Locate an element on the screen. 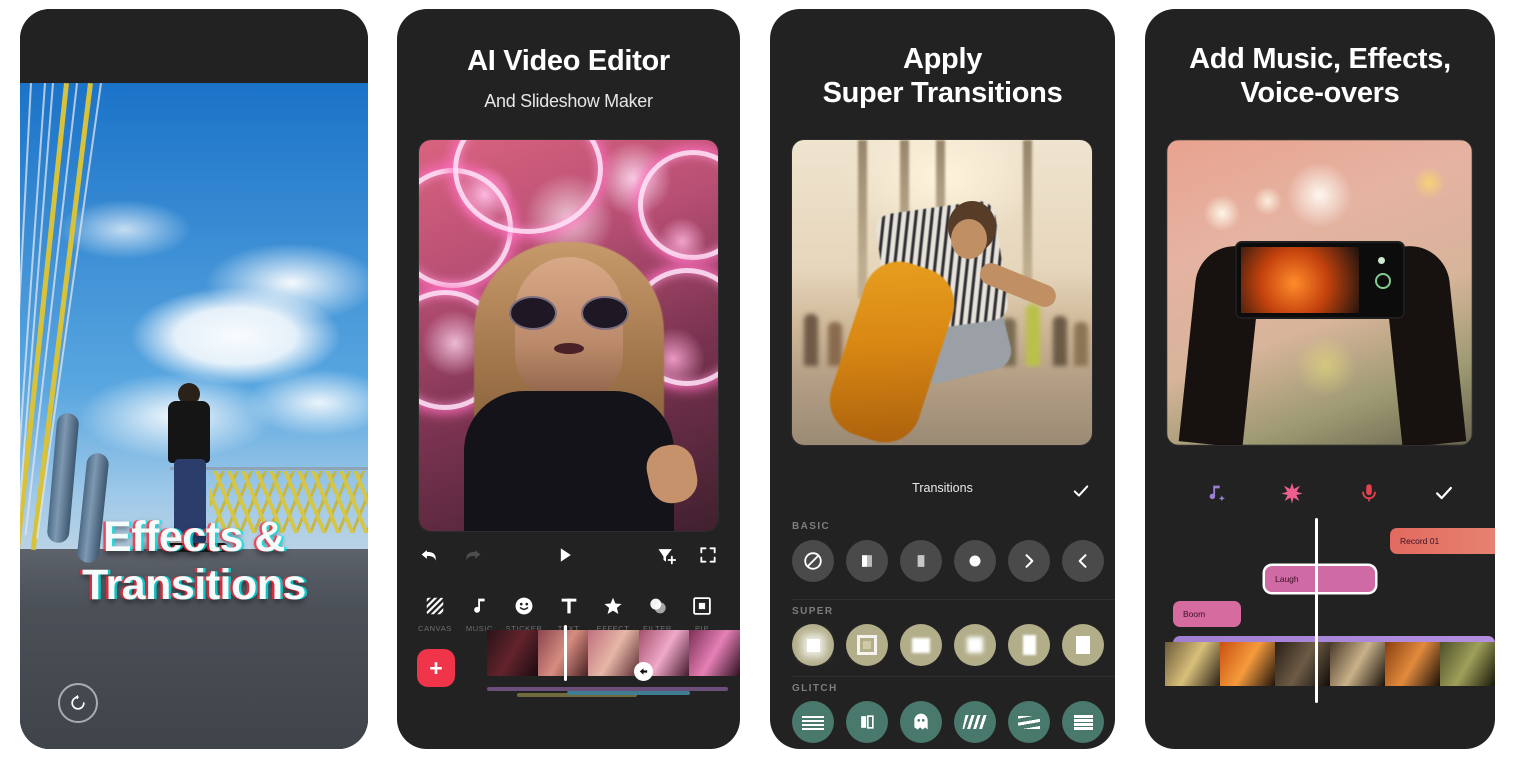 This screenshot has width=1513, height=757. clip-boom: Boom is located at coordinates (1207, 614).